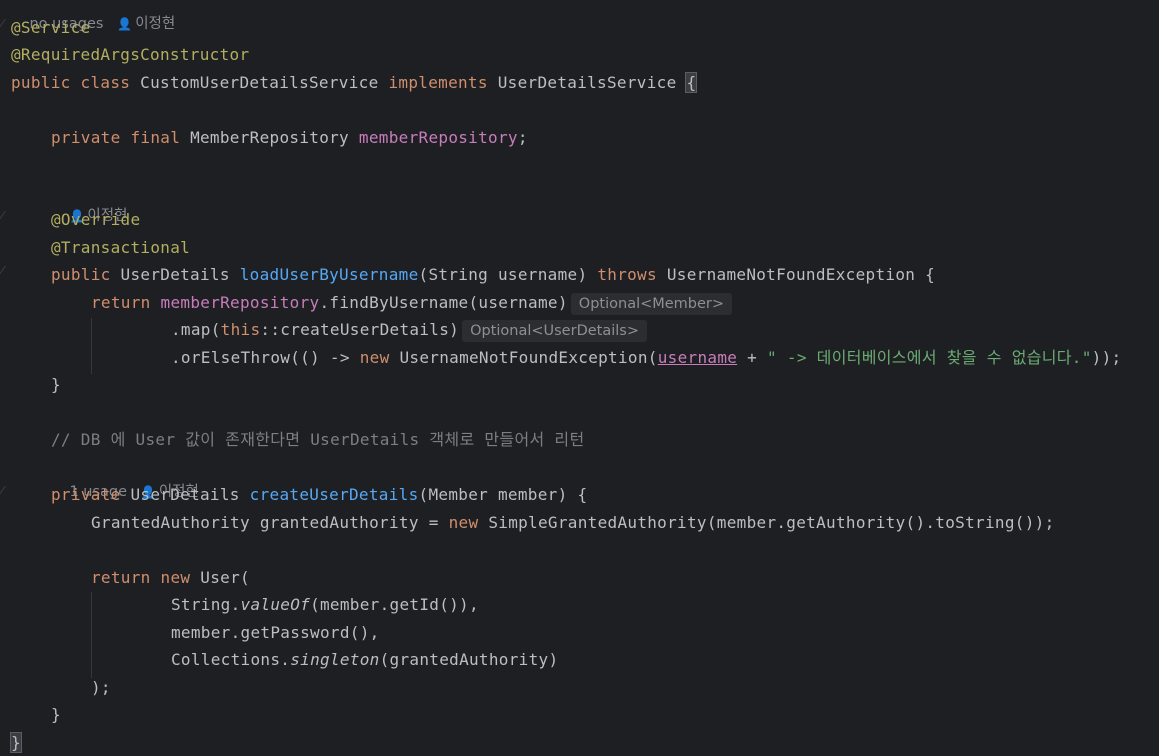 The image size is (1159, 756). Describe the element at coordinates (801, 274) in the screenshot. I see `exception-type: UsernameNotFoundException {` at that location.